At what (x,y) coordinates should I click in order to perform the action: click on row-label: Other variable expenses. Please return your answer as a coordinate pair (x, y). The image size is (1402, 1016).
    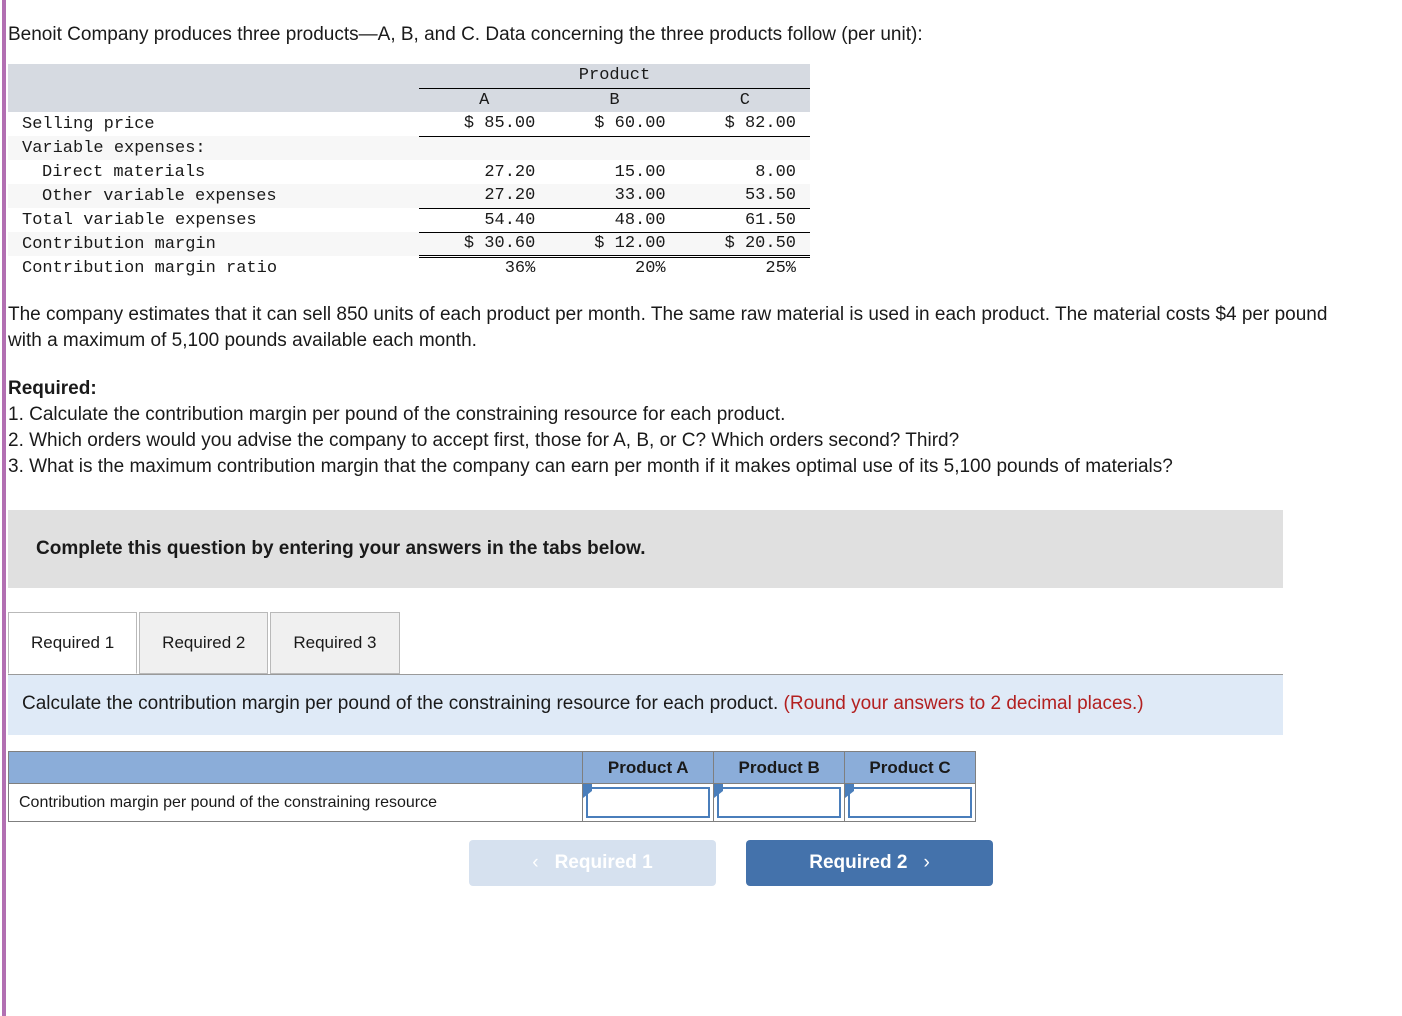
    Looking at the image, I should click on (159, 196).